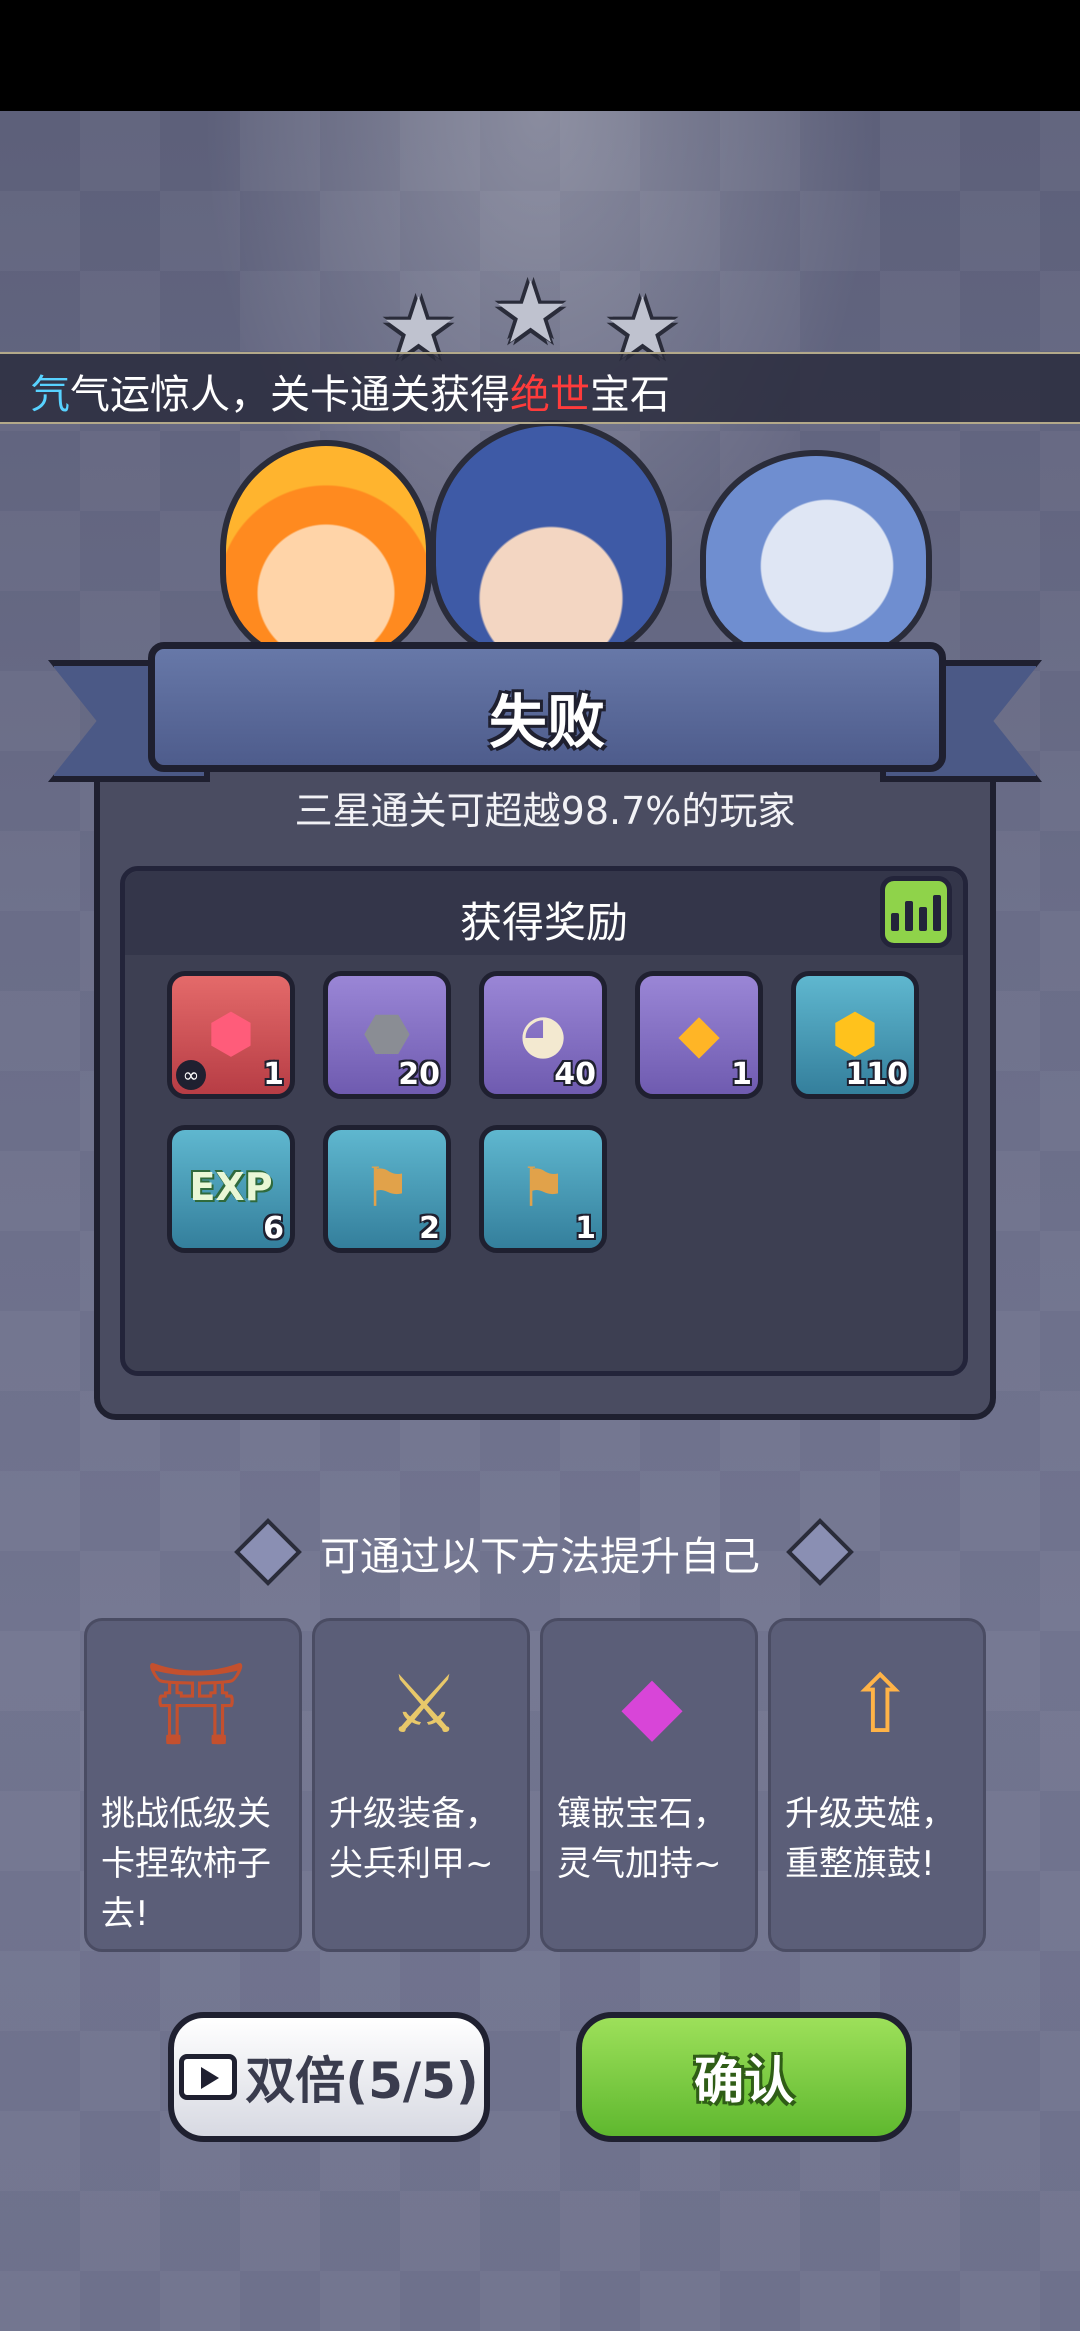 This screenshot has width=1080, height=2331. I want to click on reward-item: EXP 6, so click(231, 1189).